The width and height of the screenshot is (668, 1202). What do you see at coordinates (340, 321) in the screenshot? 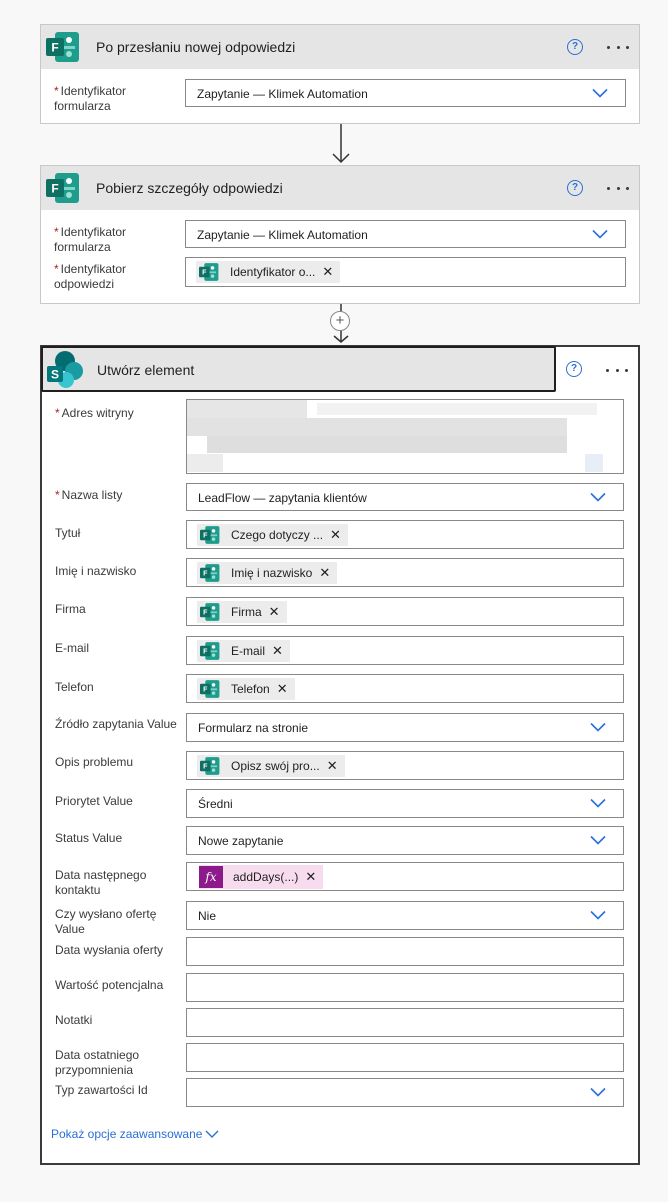
I see `add-step-icon: +` at bounding box center [340, 321].